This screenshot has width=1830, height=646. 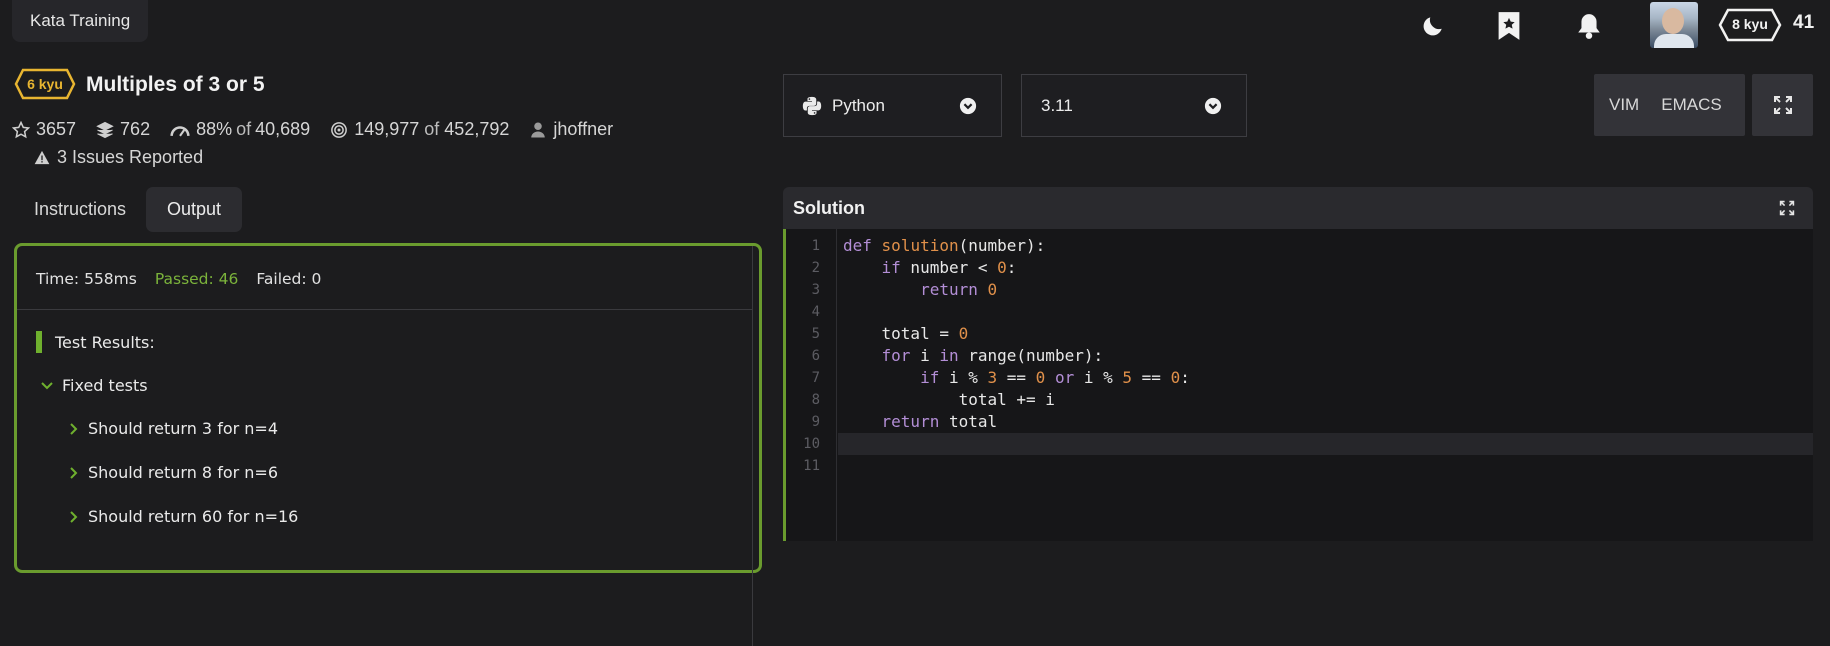 I want to click on issues-label: 3 Issues Reported, so click(x=130, y=157).